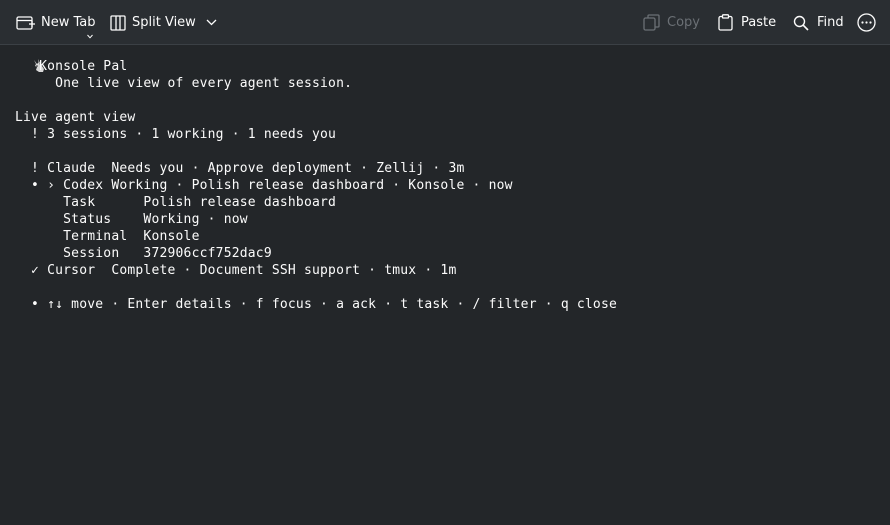 The width and height of the screenshot is (890, 525). What do you see at coordinates (651, 22) in the screenshot?
I see `copy-icon` at bounding box center [651, 22].